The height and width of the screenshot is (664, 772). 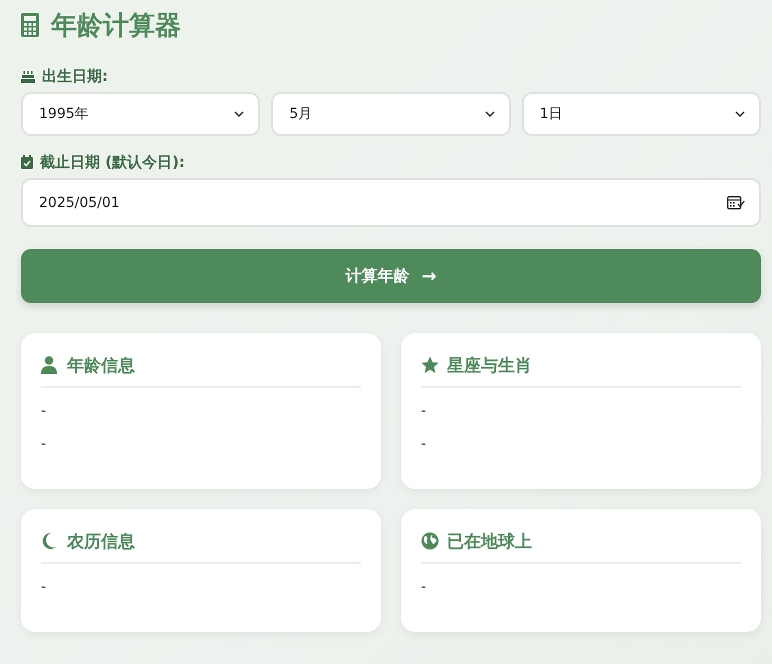 What do you see at coordinates (641, 114) in the screenshot?
I see `dropdown: 1日` at bounding box center [641, 114].